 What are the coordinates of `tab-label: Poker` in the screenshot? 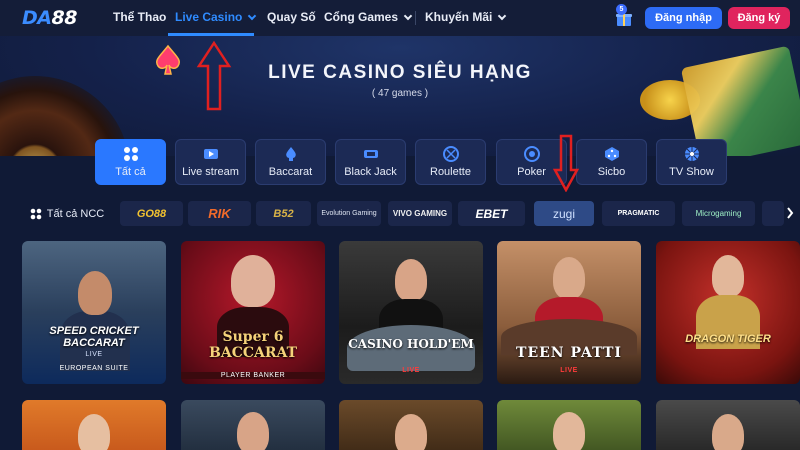 It's located at (531, 172).